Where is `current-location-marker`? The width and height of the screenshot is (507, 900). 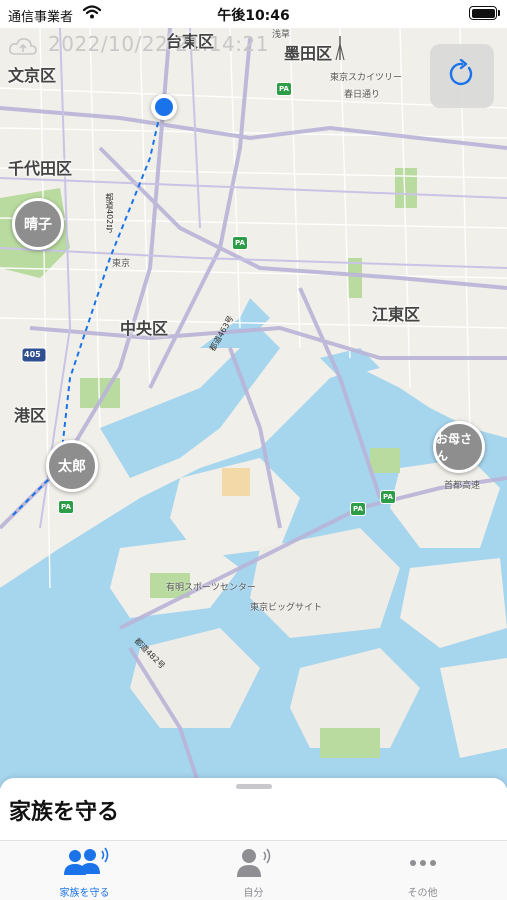 current-location-marker is located at coordinates (164, 107).